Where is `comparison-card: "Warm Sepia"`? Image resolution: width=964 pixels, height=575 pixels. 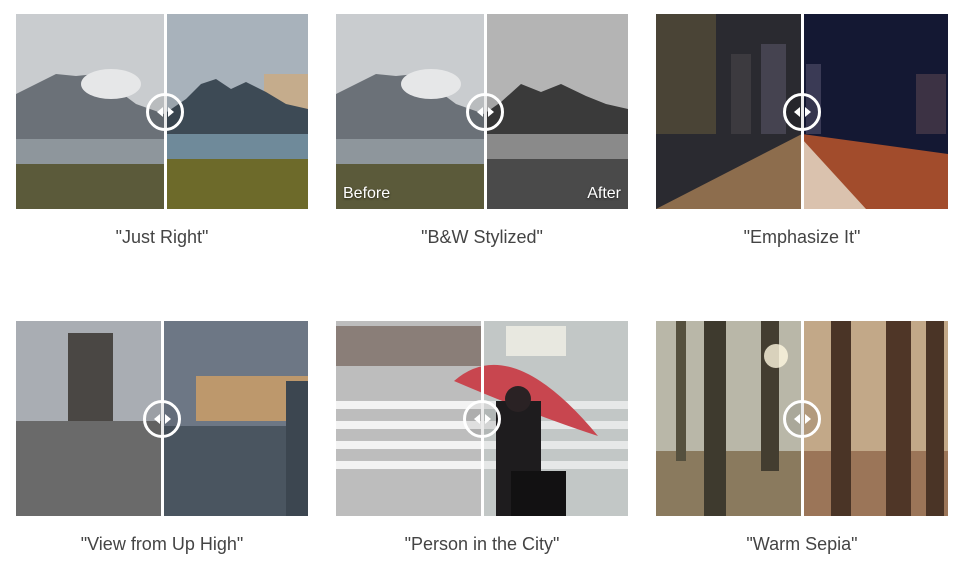
comparison-card: "Warm Sepia" is located at coordinates (802, 438).